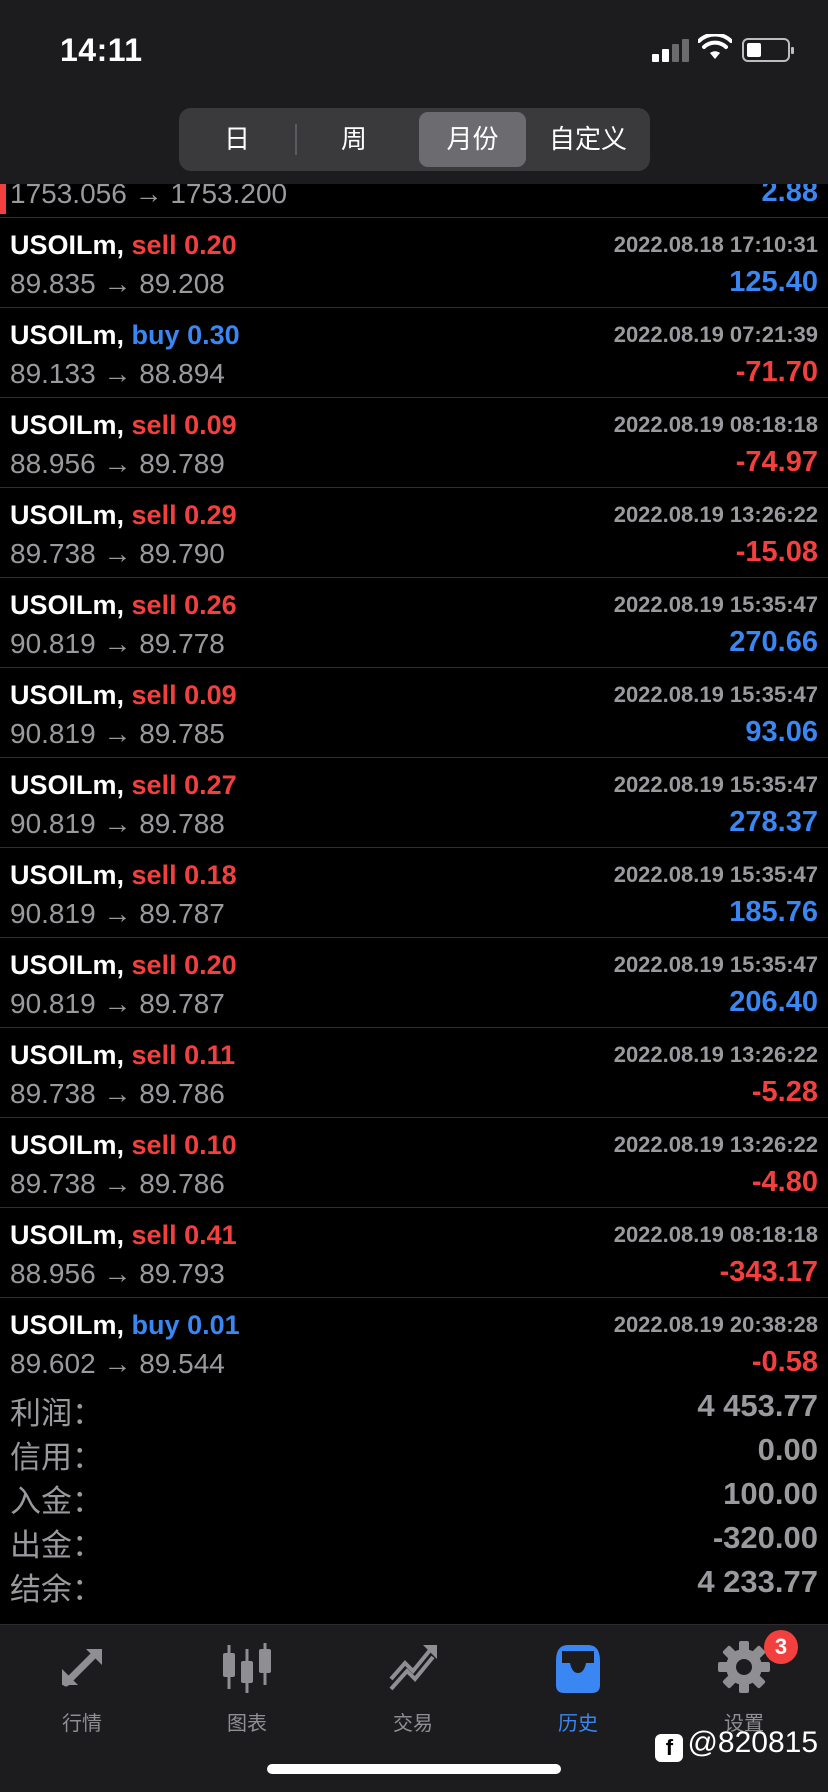 This screenshot has width=828, height=1792. What do you see at coordinates (757, 1581) in the screenshot?
I see `summary-value: 4 233.77` at bounding box center [757, 1581].